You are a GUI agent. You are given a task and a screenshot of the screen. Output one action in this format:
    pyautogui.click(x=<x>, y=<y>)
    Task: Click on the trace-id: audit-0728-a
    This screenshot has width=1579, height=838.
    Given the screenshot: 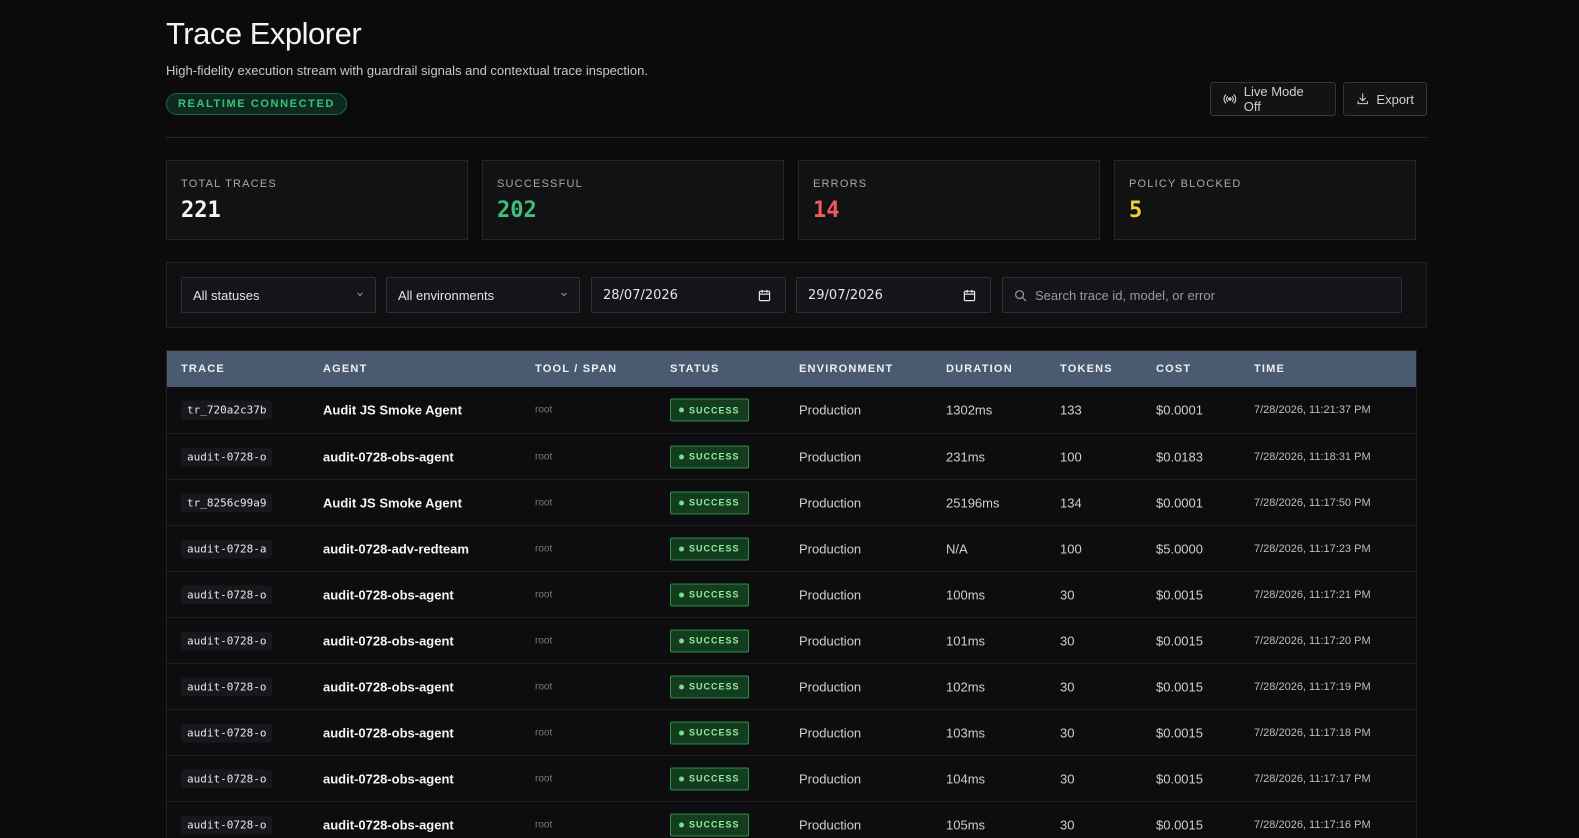 What is the action you would take?
    pyautogui.click(x=227, y=548)
    